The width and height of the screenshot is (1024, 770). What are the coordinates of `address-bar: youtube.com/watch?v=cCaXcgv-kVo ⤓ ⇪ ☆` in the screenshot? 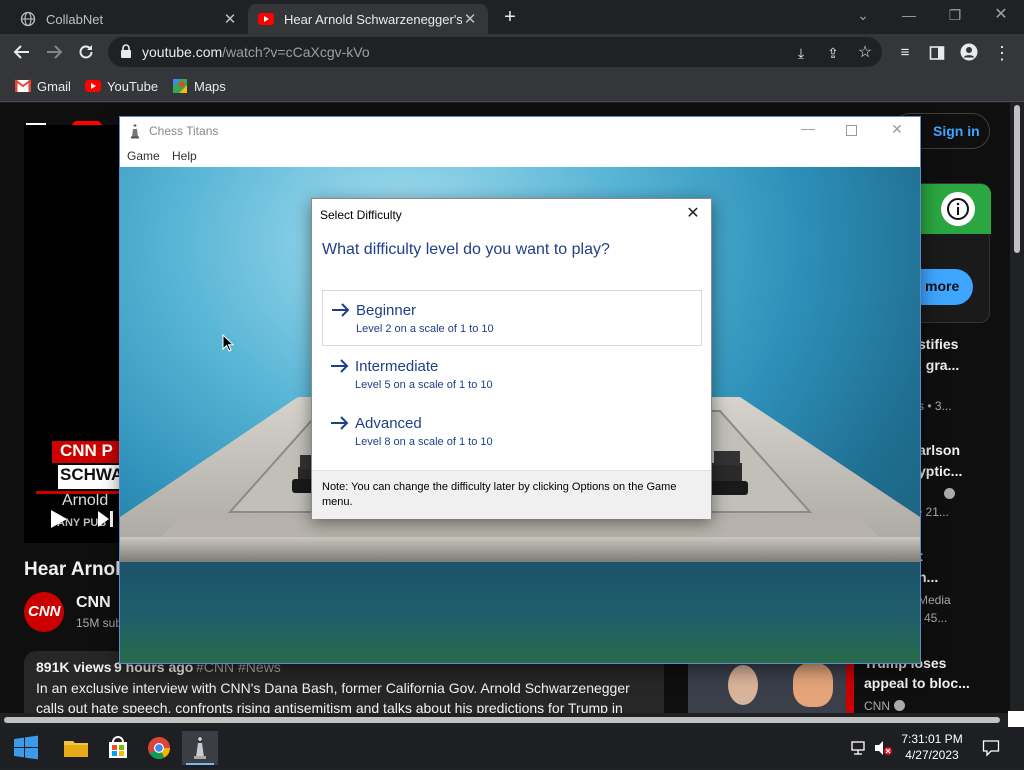 It's located at (495, 52).